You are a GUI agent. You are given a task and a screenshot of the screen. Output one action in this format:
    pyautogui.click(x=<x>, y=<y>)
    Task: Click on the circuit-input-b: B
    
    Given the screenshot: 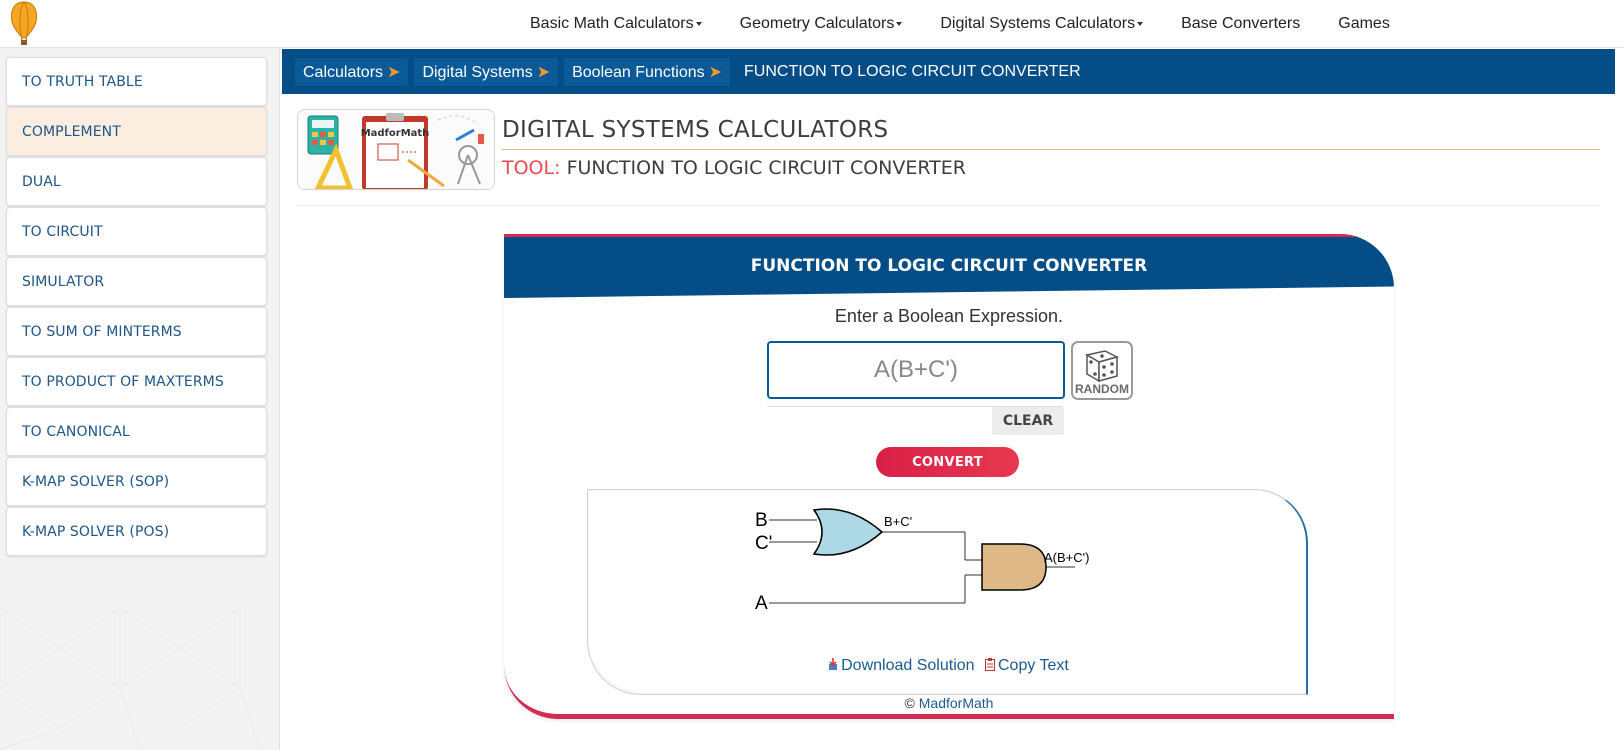 What is the action you would take?
    pyautogui.click(x=761, y=520)
    